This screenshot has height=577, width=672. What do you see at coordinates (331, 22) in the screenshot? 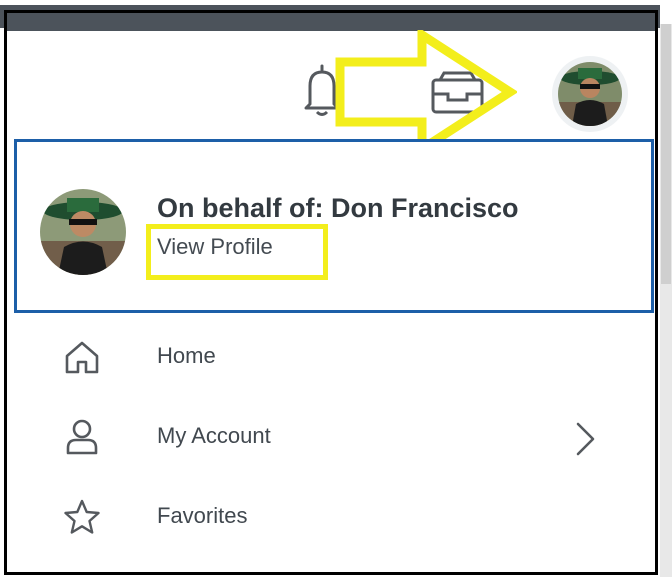
I see `panel-header-strip` at bounding box center [331, 22].